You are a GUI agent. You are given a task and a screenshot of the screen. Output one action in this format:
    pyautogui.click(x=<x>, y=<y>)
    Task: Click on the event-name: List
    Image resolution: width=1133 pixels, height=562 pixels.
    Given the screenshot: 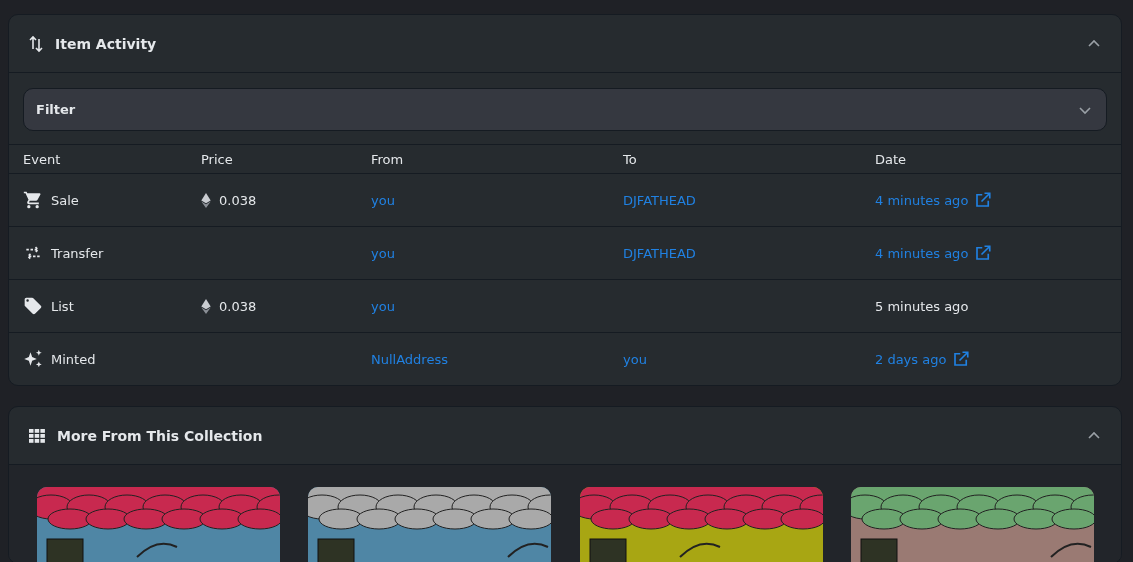 What is the action you would take?
    pyautogui.click(x=62, y=306)
    